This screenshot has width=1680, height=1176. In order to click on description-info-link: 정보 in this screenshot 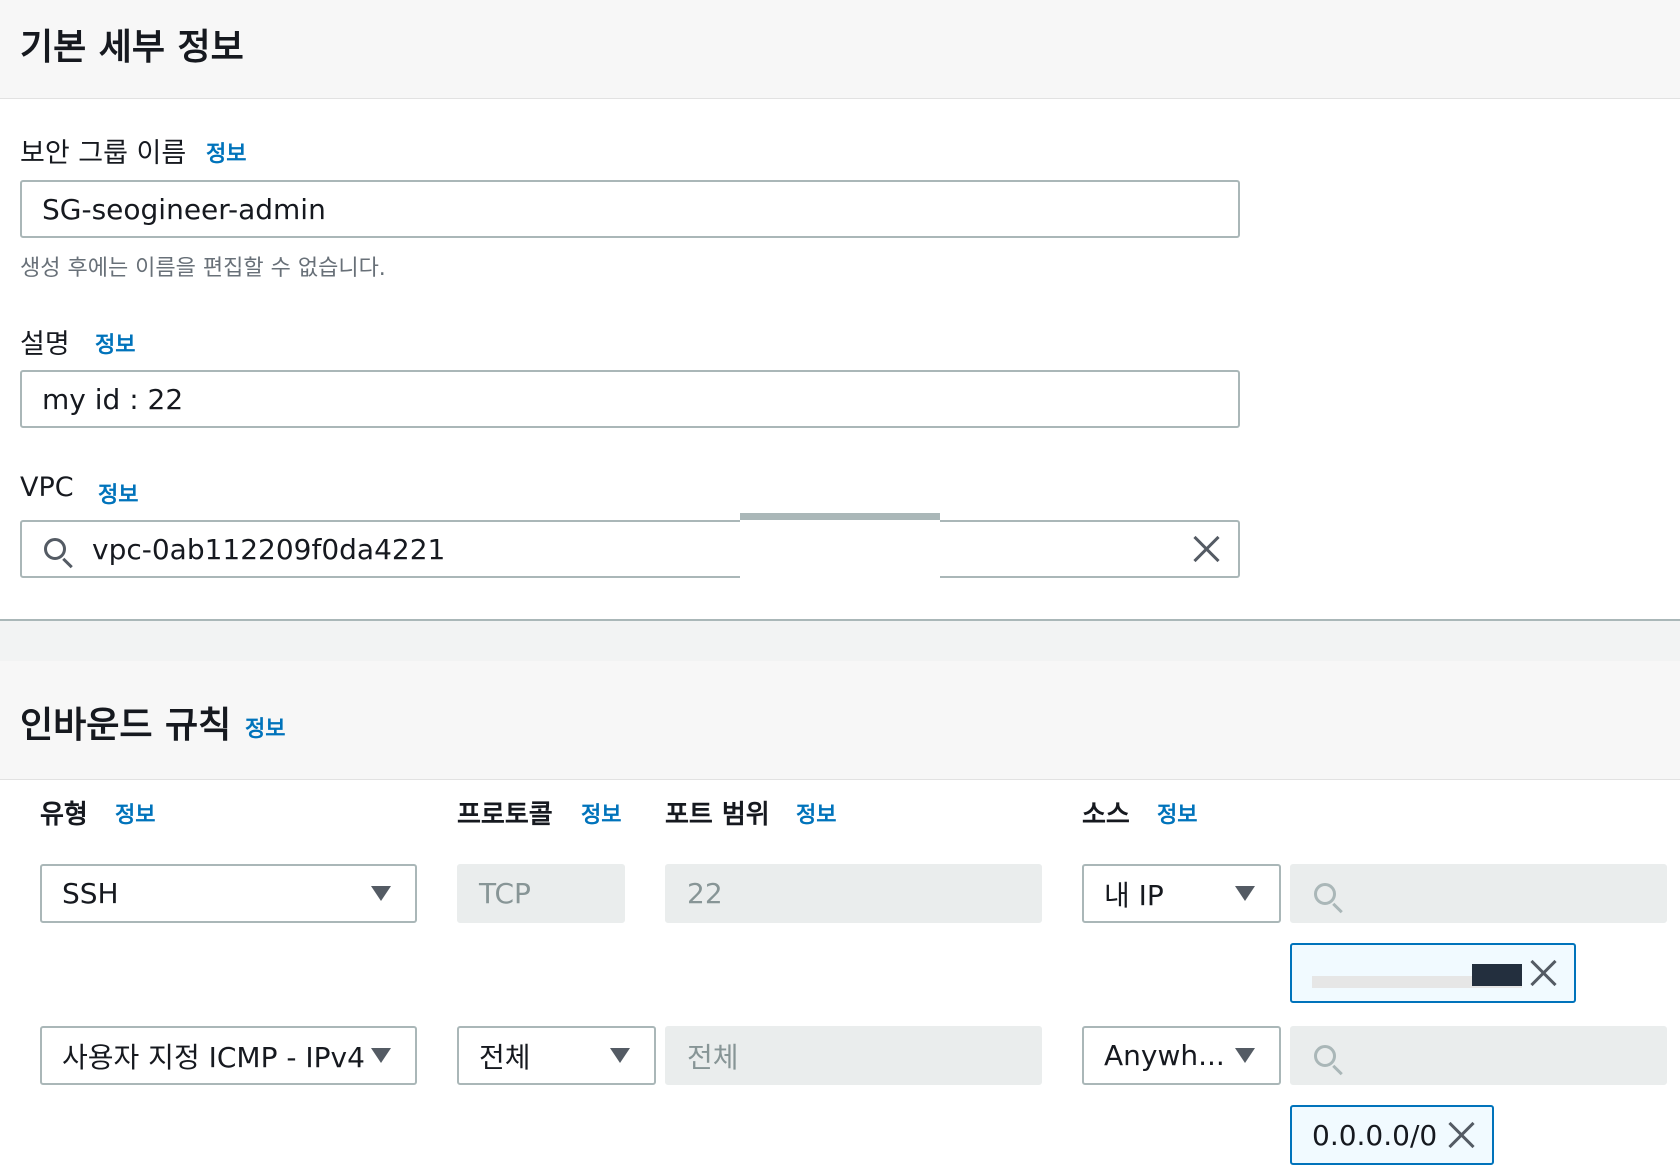, I will do `click(115, 343)`.